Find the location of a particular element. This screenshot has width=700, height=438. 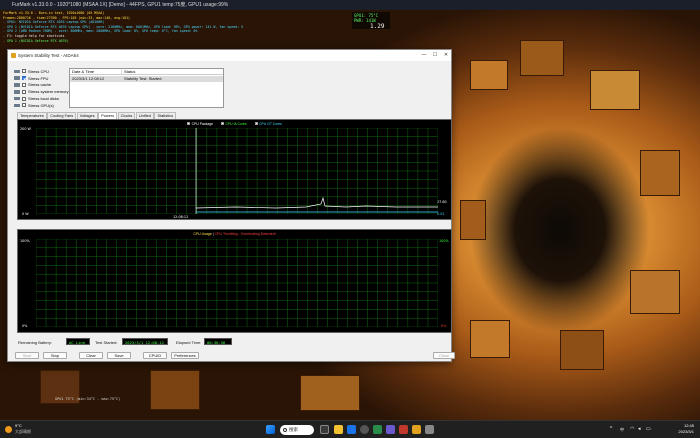

x-axis-start-label: 12:08:12 is located at coordinates (181, 217).